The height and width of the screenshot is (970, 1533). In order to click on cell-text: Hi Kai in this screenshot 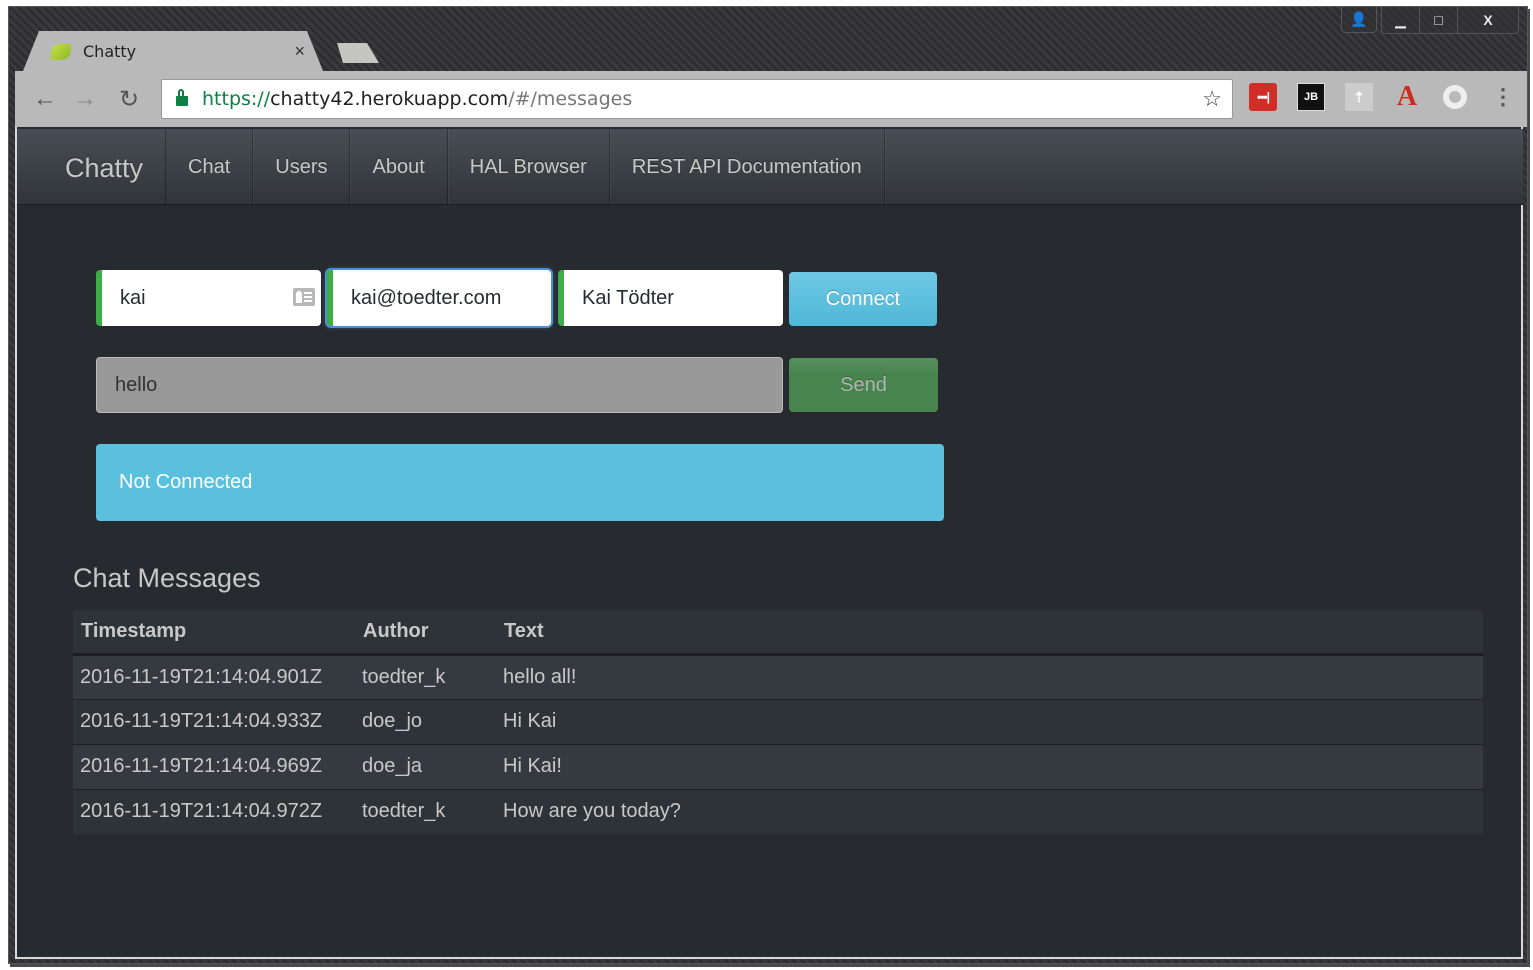, I will do `click(989, 721)`.